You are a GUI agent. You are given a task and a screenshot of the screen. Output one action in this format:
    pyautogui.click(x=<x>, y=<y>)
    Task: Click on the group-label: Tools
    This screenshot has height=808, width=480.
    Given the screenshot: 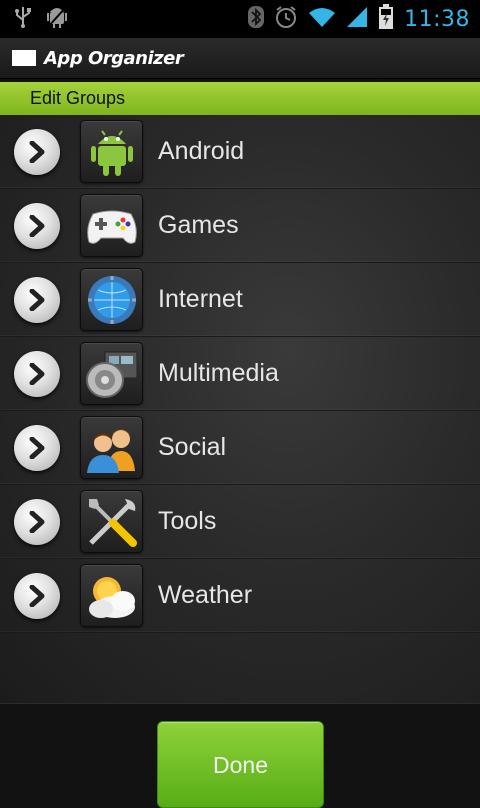 What is the action you would take?
    pyautogui.click(x=187, y=521)
    